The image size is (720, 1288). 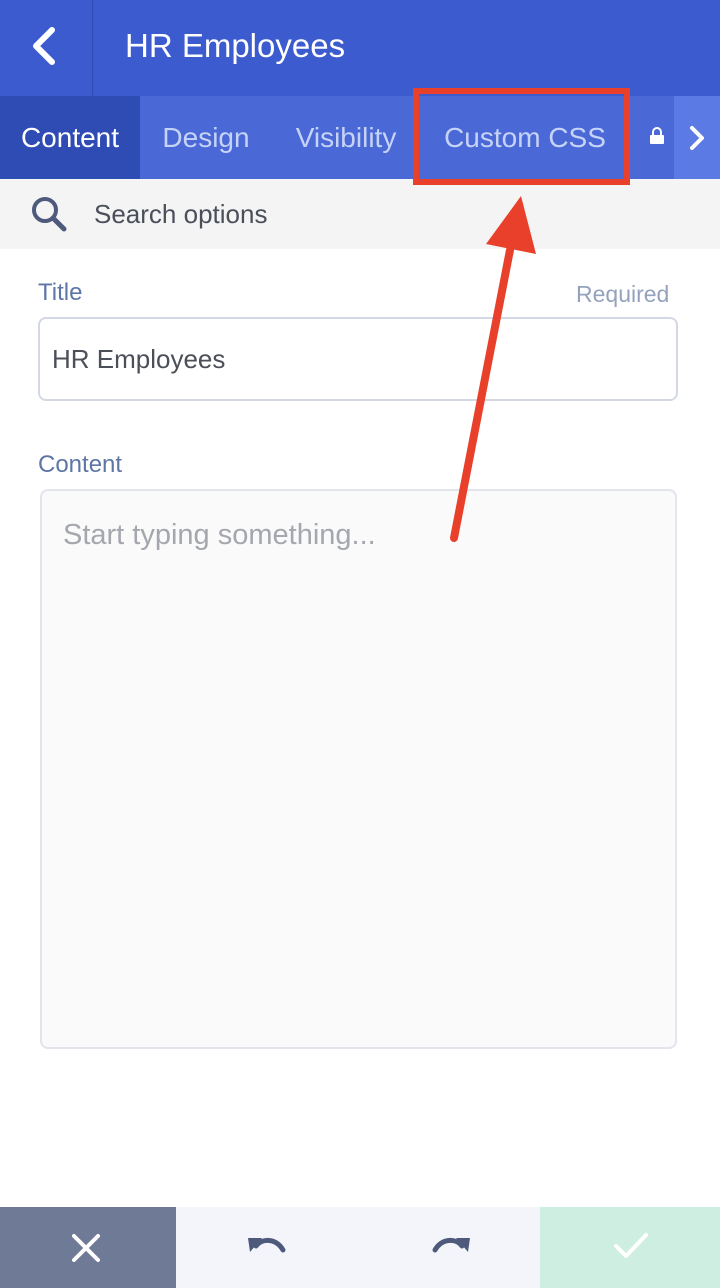 I want to click on cancel-button, so click(x=88, y=1247).